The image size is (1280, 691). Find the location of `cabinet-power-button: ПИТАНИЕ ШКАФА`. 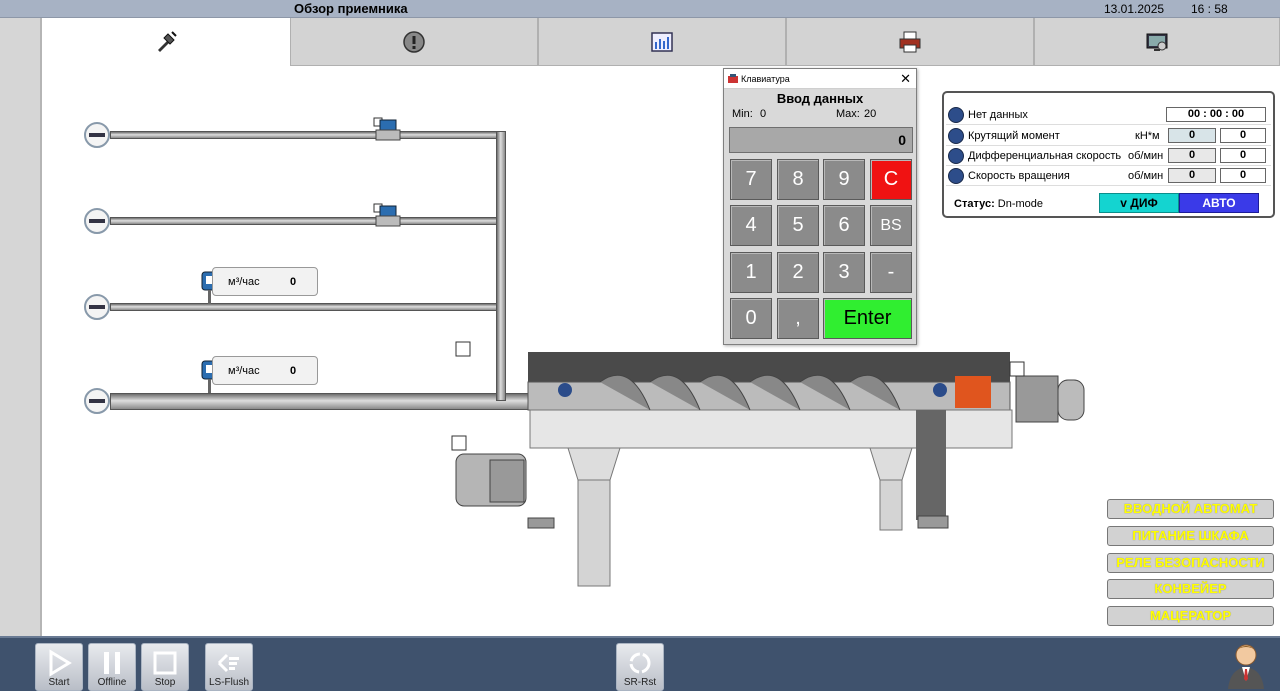

cabinet-power-button: ПИТАНИЕ ШКАФА is located at coordinates (1190, 536).